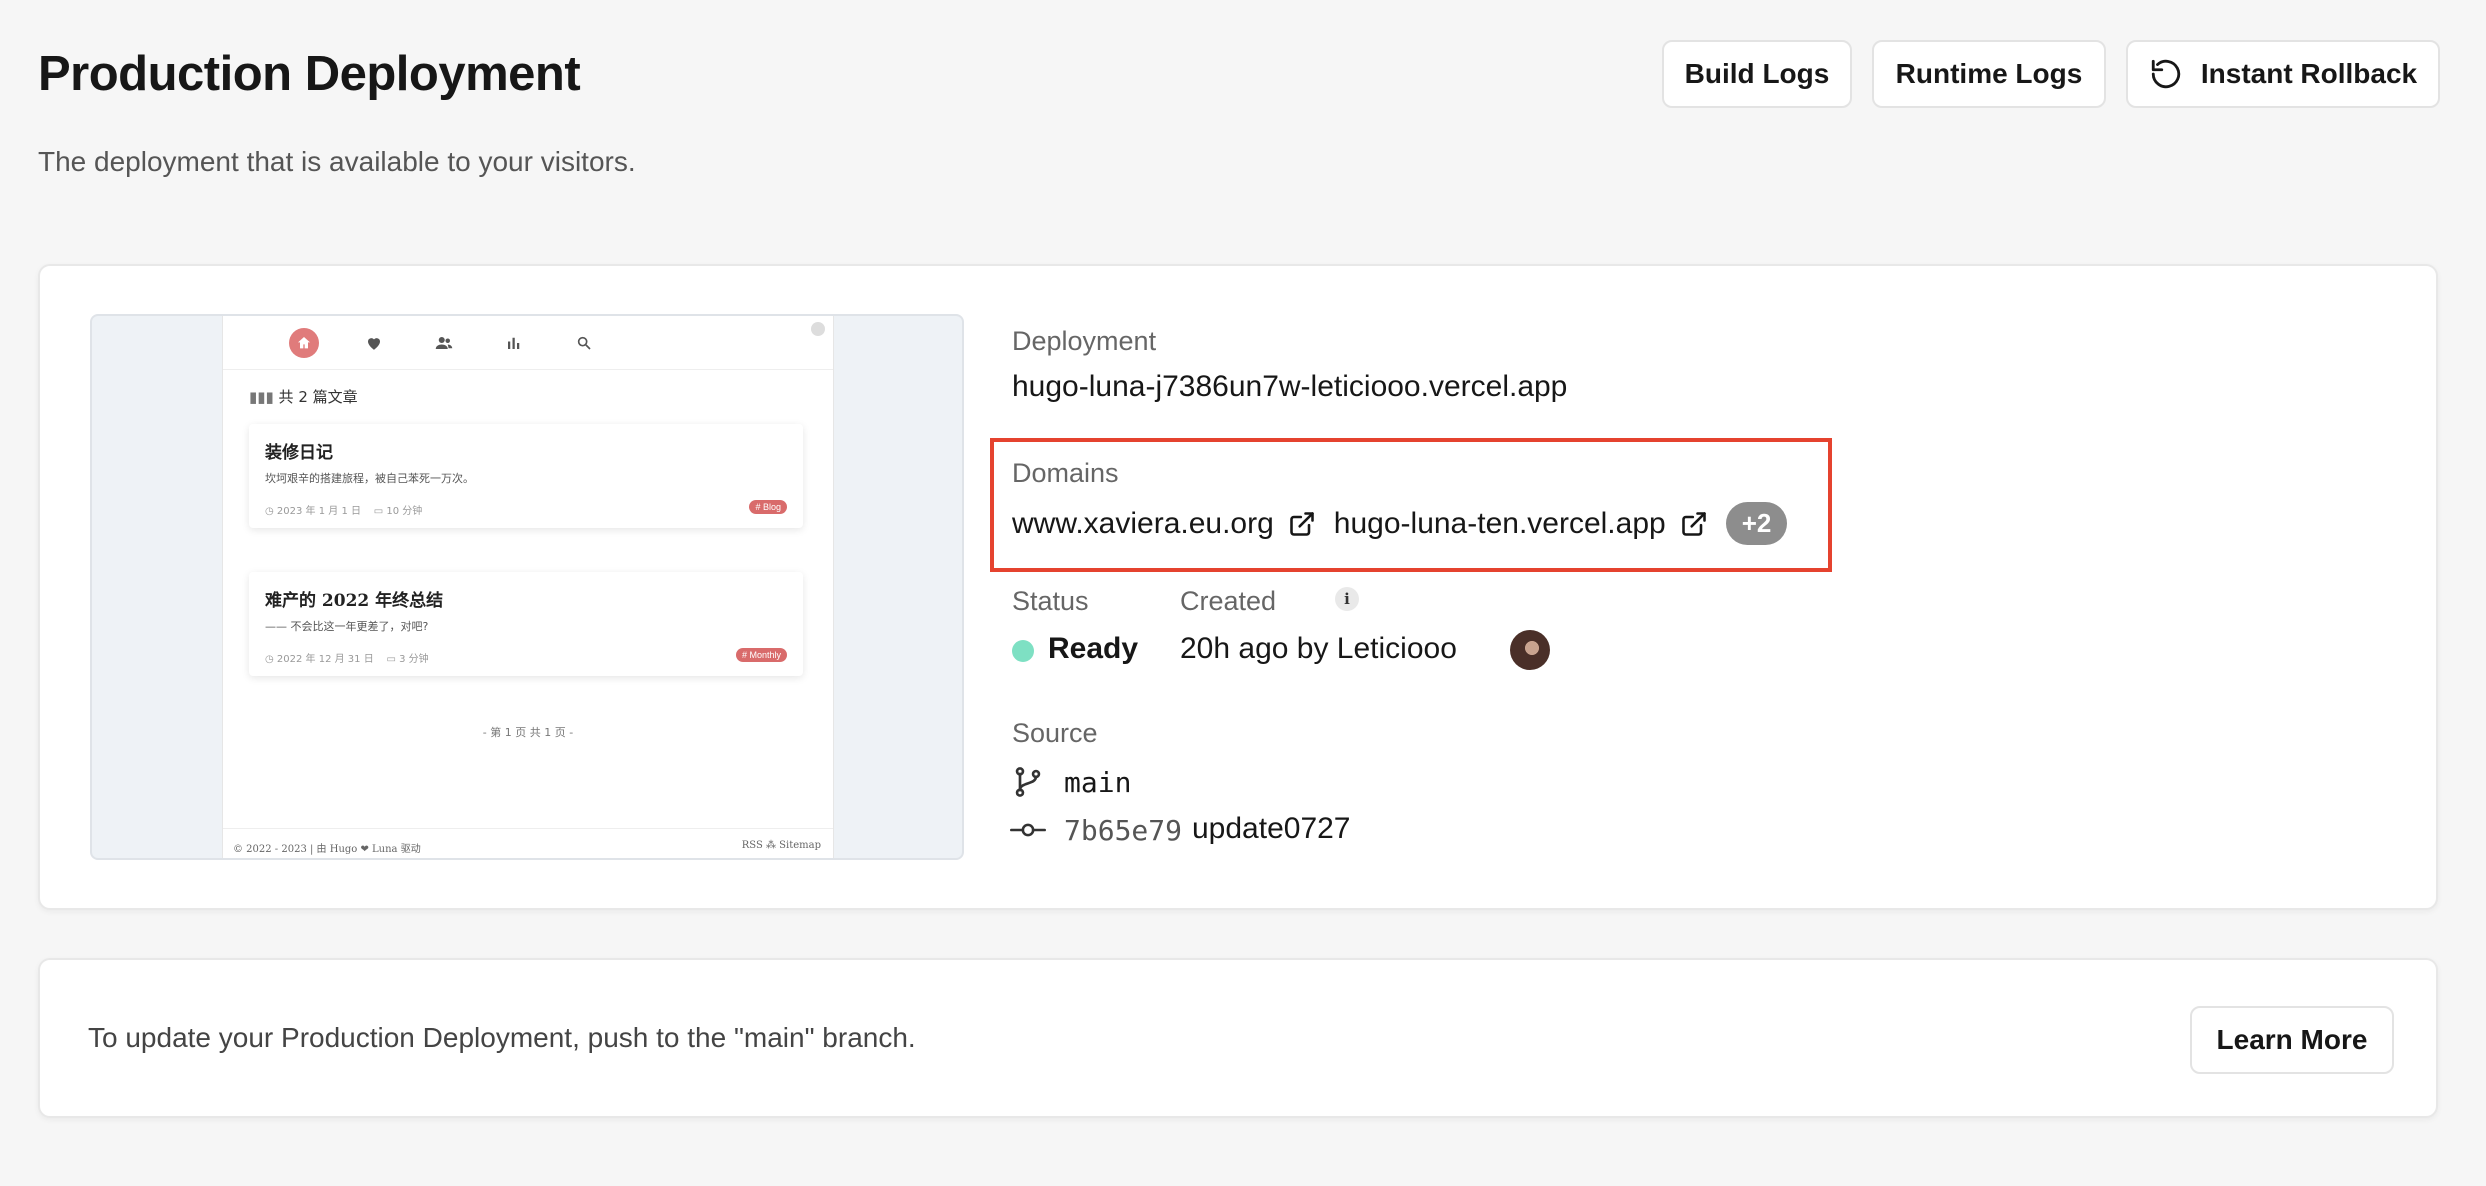 The height and width of the screenshot is (1186, 2486). What do you see at coordinates (584, 343) in the screenshot?
I see `search-icon` at bounding box center [584, 343].